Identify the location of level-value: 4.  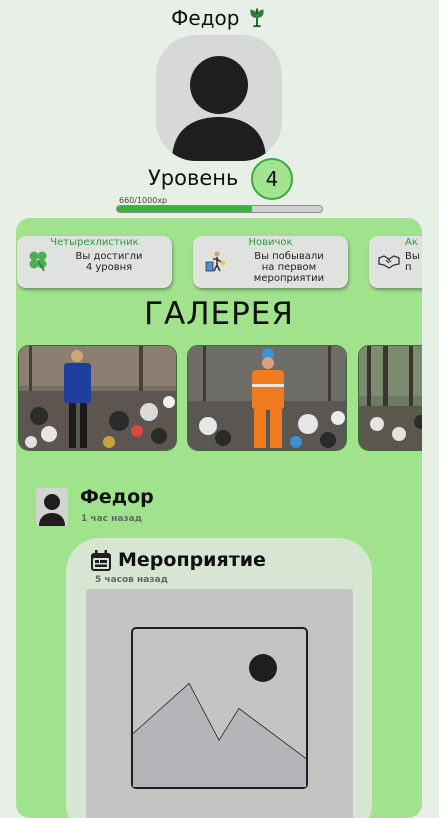
(272, 179).